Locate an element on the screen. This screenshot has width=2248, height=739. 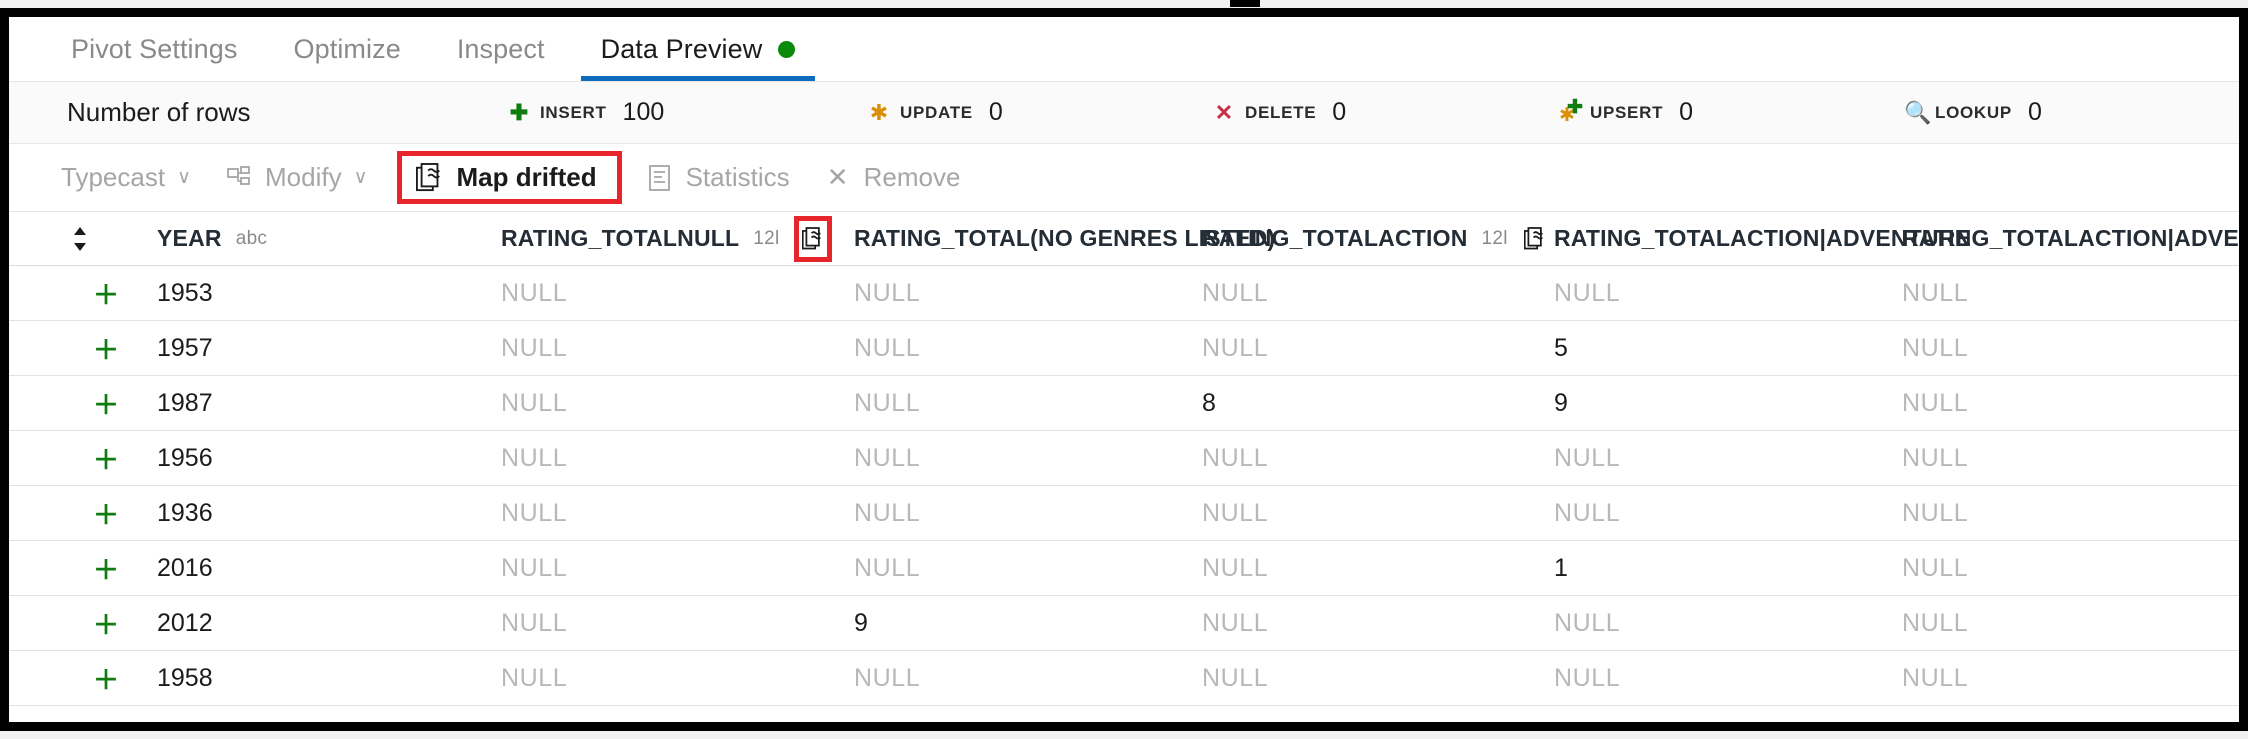
stat-upsert: ✱ ✚ UPSERT 0 is located at coordinates (1626, 112).